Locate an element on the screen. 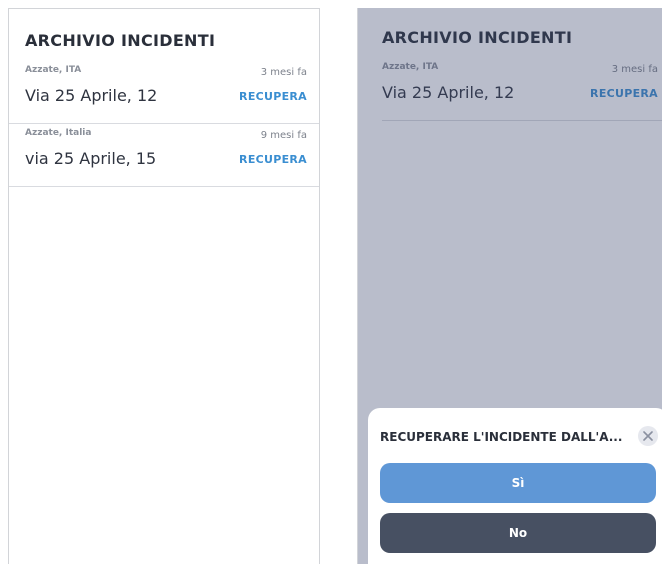 This screenshot has width=662, height=564. item-time: 9 mesi fa is located at coordinates (283, 135).